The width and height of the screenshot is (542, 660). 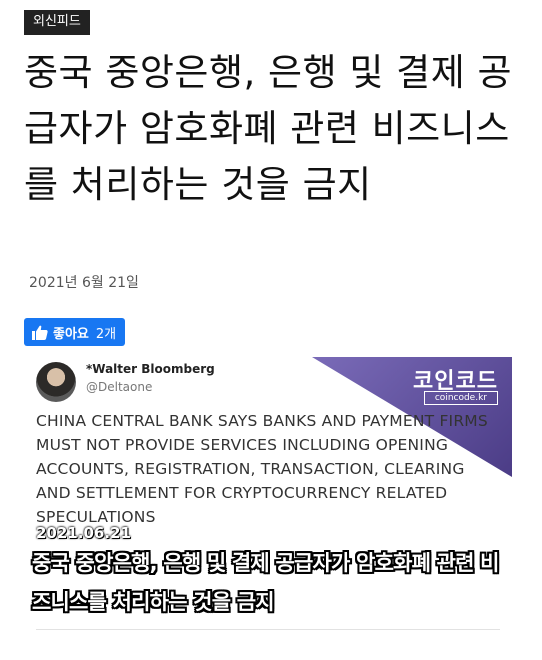 I want to click on publish-date: 2021년 6월 21일, so click(x=84, y=283).